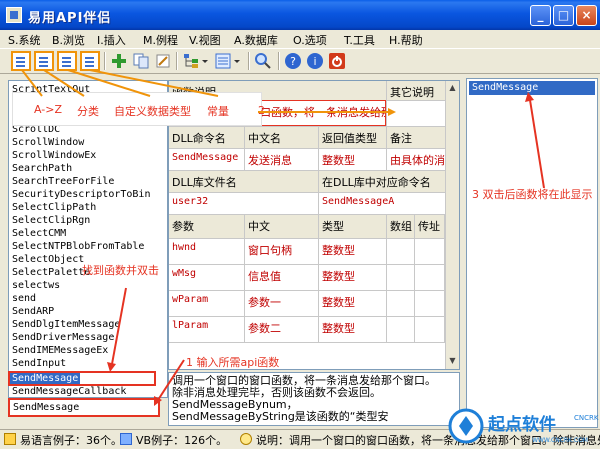  I want to click on power-icon, so click(337, 61).